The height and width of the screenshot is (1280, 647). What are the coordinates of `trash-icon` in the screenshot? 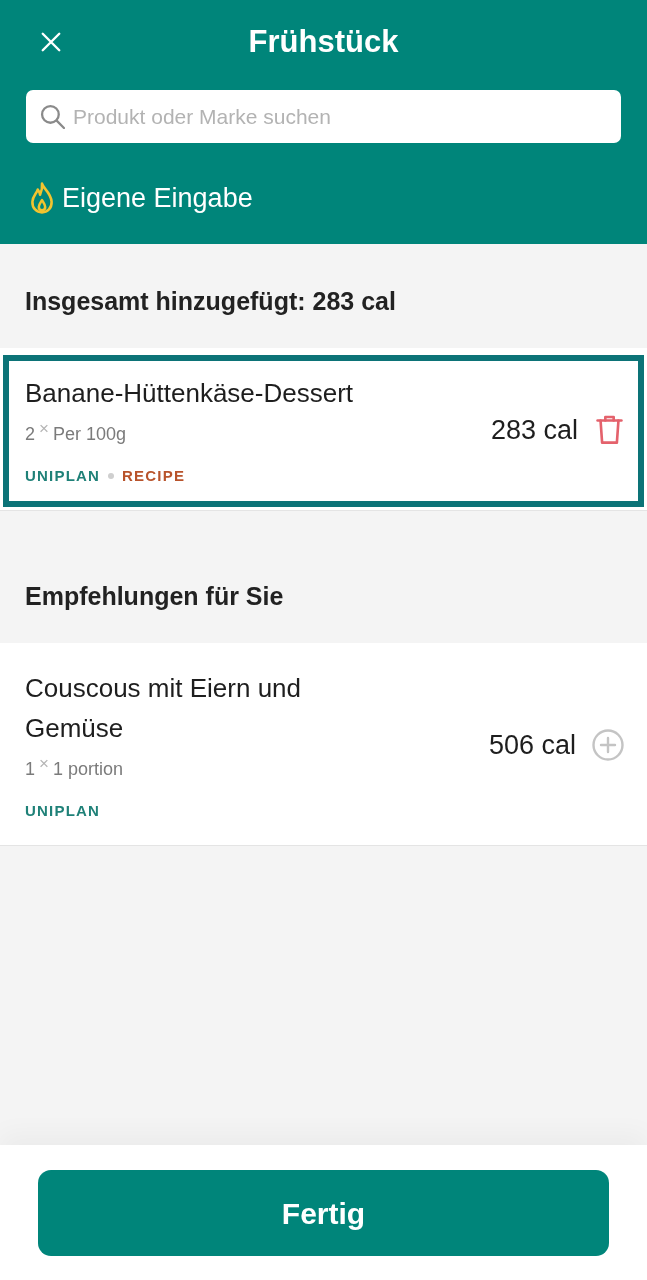 It's located at (609, 429).